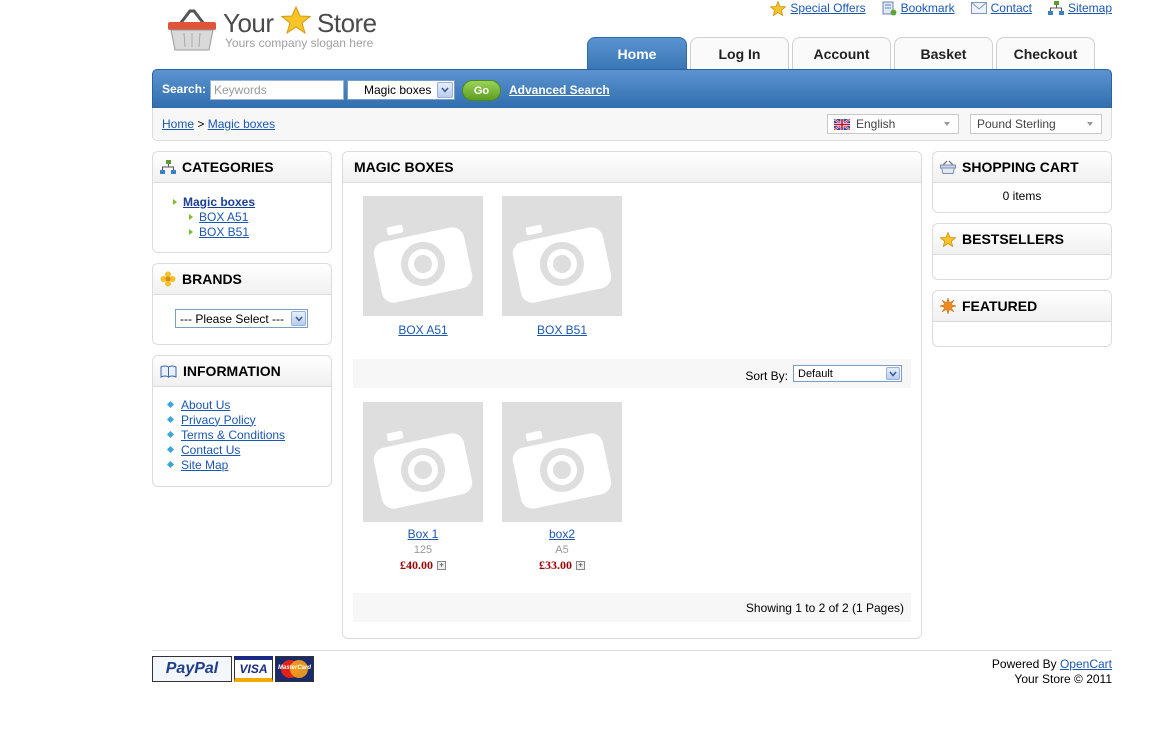  Describe the element at coordinates (398, 90) in the screenshot. I see `search-category-value: Magic boxes` at that location.